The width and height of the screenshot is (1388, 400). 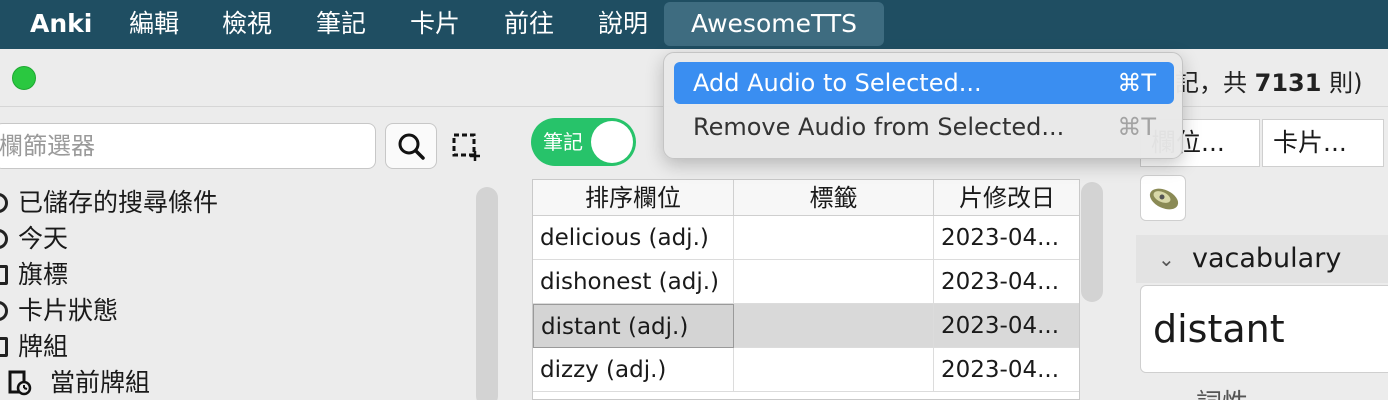 What do you see at coordinates (1267, 258) in the screenshot?
I see `field-name: vacabulary` at bounding box center [1267, 258].